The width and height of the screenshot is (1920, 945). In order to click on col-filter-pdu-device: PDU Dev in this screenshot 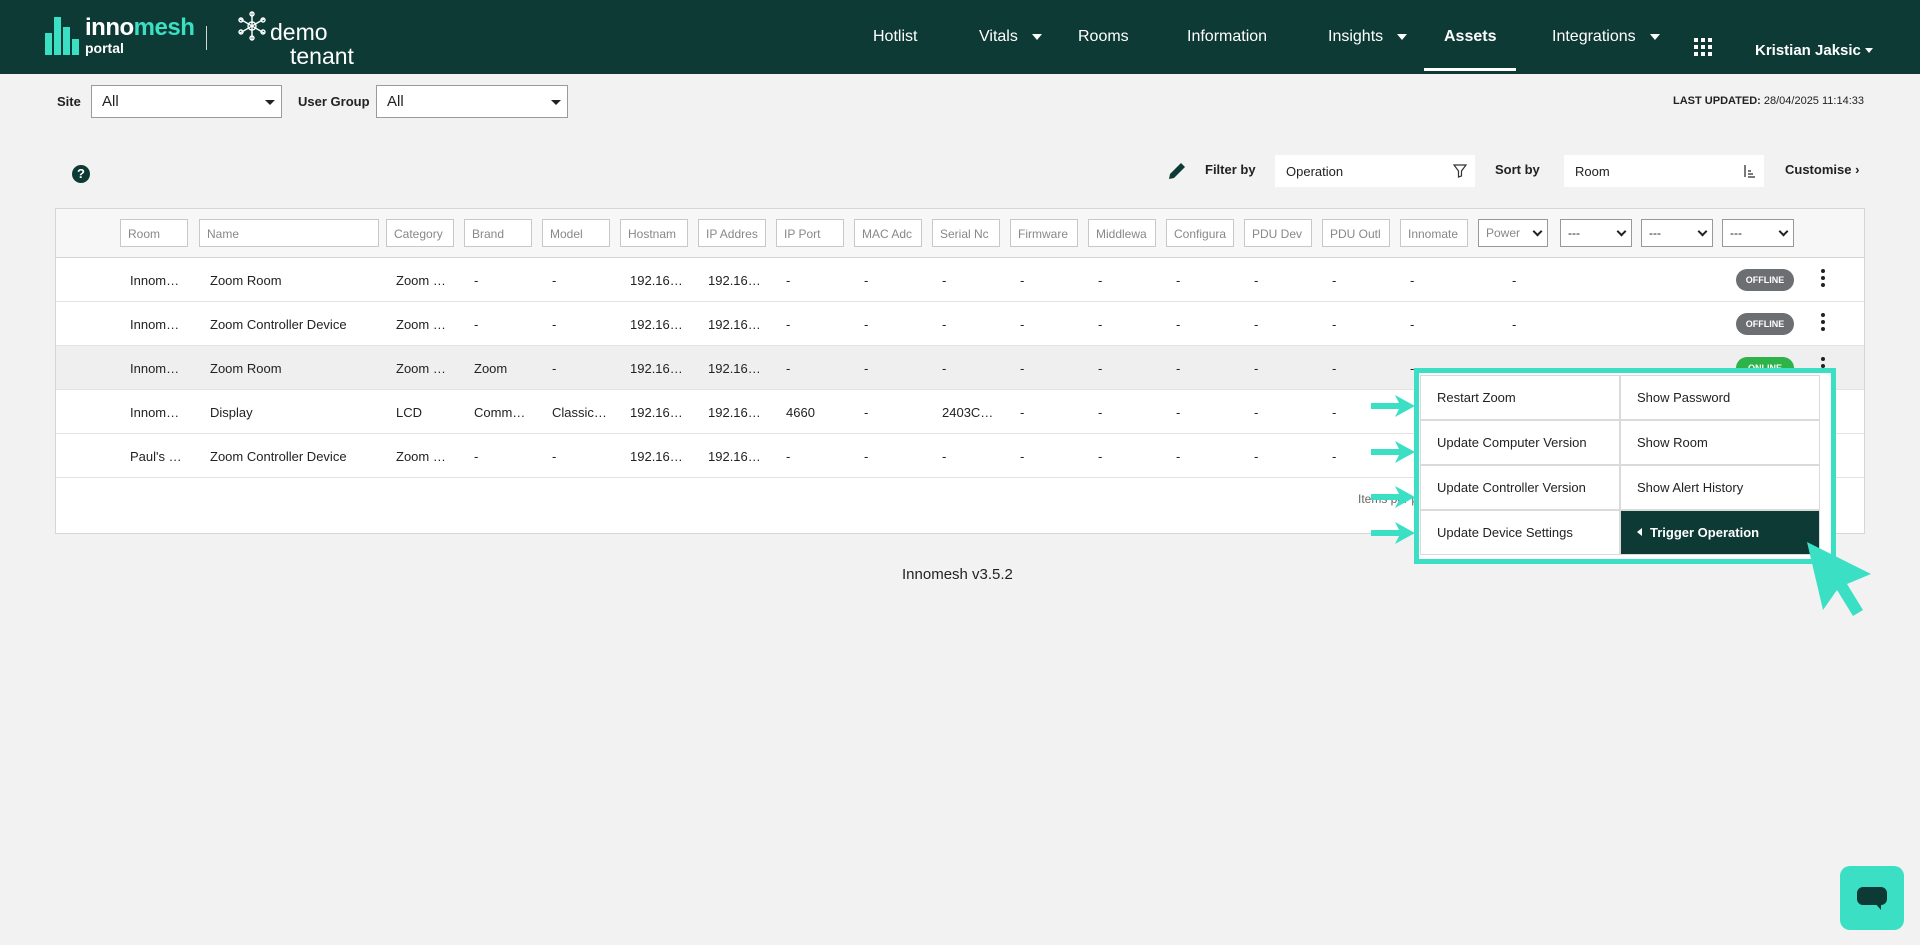, I will do `click(1278, 233)`.